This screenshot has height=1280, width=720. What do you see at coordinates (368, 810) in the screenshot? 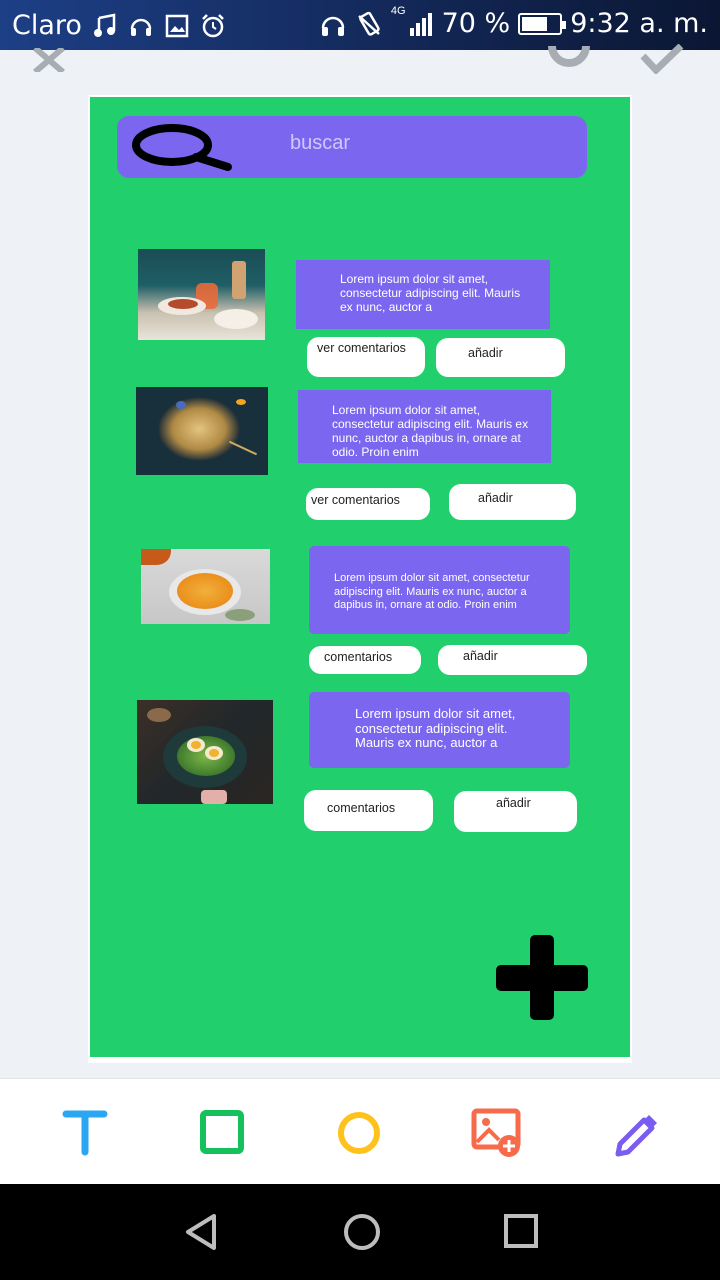
I see `comments-button-4: comentarios` at bounding box center [368, 810].